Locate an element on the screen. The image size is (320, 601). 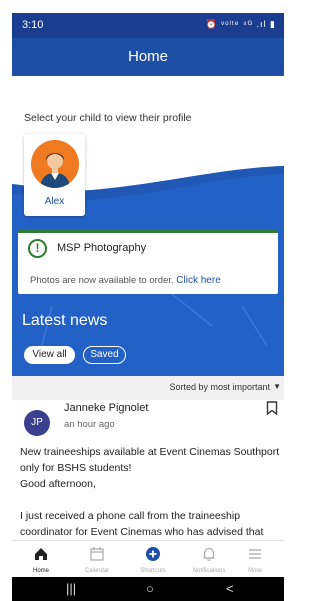
bell-icon is located at coordinates (209, 554).